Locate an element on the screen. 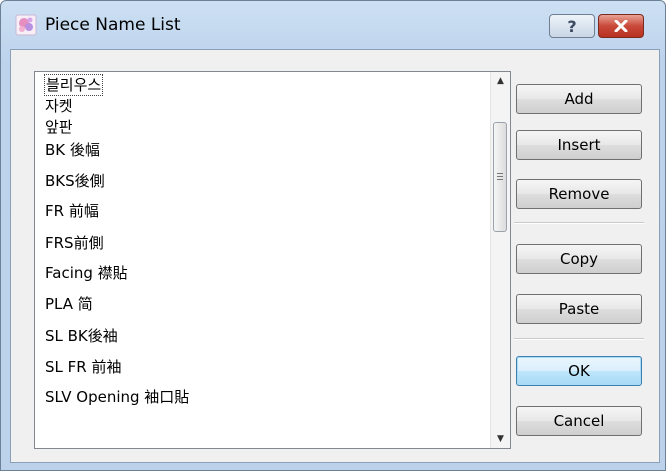 This screenshot has width=668, height=473. paste-button: Paste is located at coordinates (579, 309).